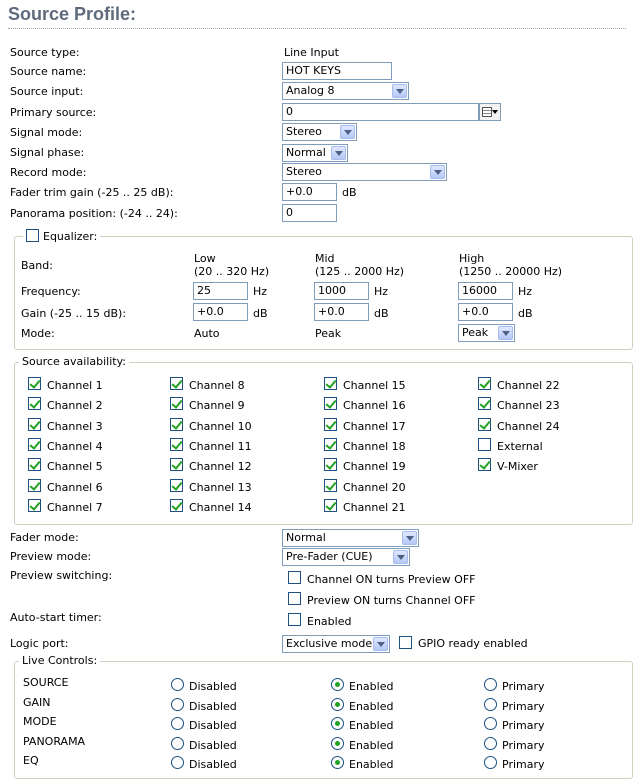 This screenshot has width=633, height=779. Describe the element at coordinates (337, 71) in the screenshot. I see `source-name-input: HOT KEYS` at that location.